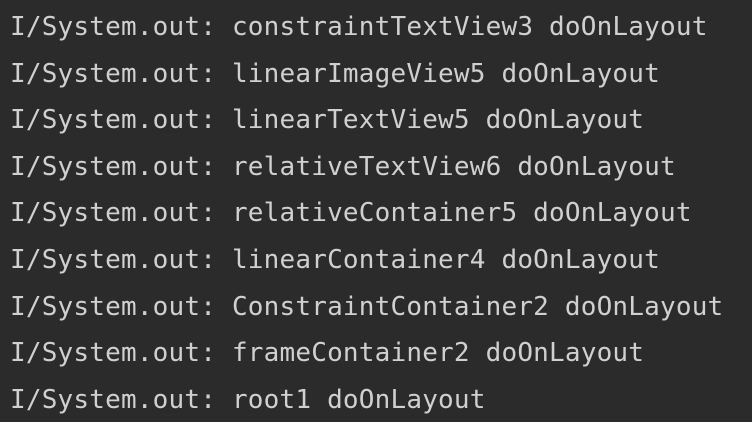 This screenshot has height=422, width=752. I want to click on log-message: relativeTextView6 doOnLayout, so click(453, 166).